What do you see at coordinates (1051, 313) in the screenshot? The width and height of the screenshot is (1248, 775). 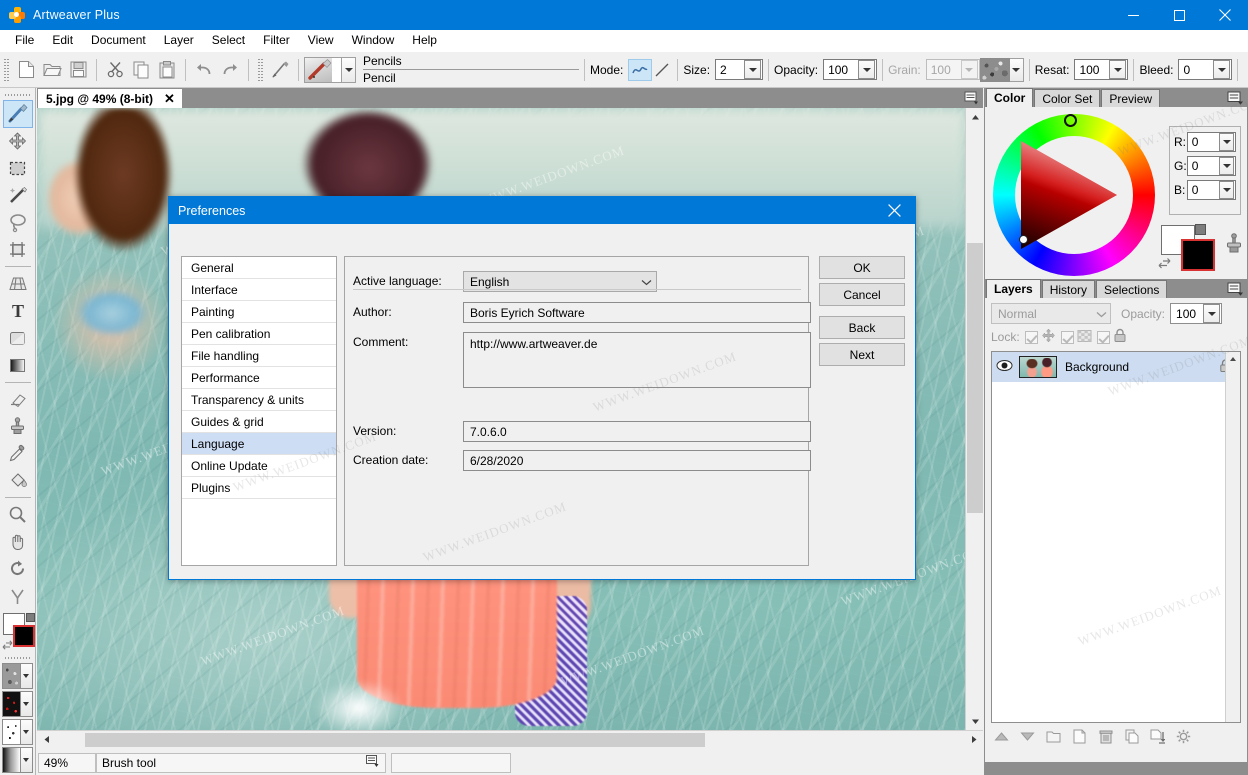 I see `blend-mode-select: Normal` at bounding box center [1051, 313].